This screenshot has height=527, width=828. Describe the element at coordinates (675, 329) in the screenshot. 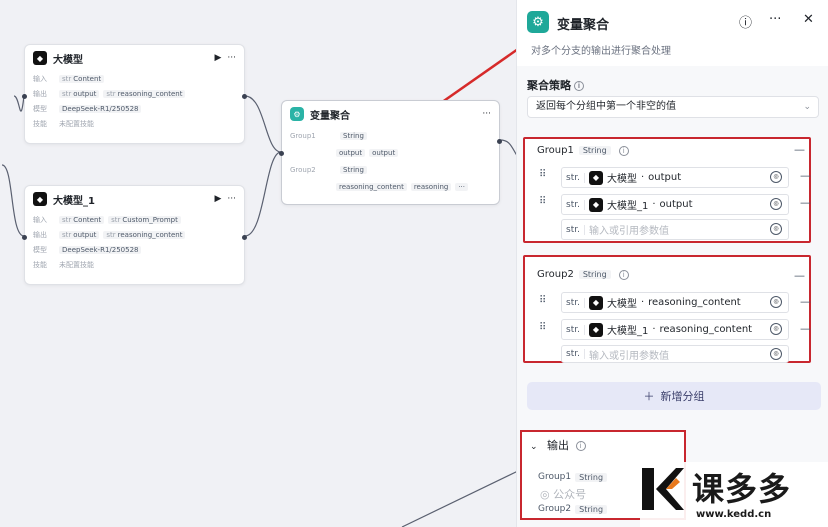

I see `variable-ref: str. ◆ 大模型_1 · reasoning_content ◎` at that location.